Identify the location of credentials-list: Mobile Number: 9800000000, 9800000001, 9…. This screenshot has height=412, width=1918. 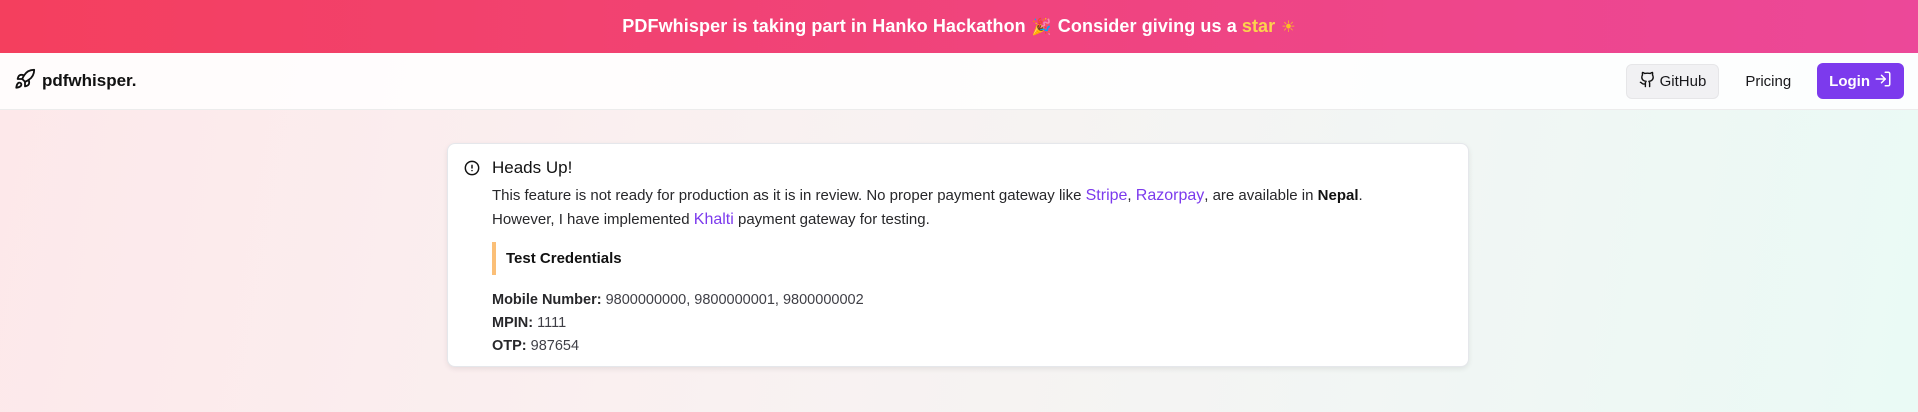
(972, 323).